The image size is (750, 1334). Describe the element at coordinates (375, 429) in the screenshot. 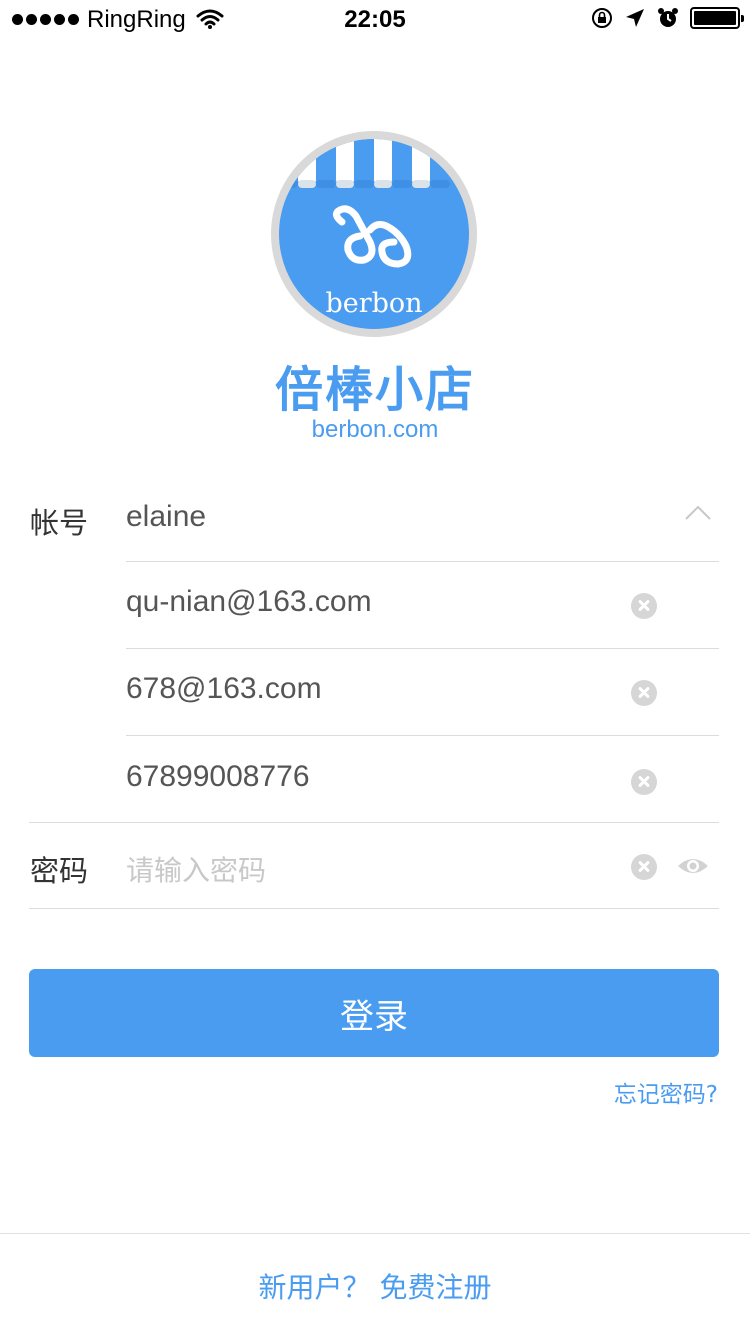

I see `brand-domain: berbon.com` at that location.